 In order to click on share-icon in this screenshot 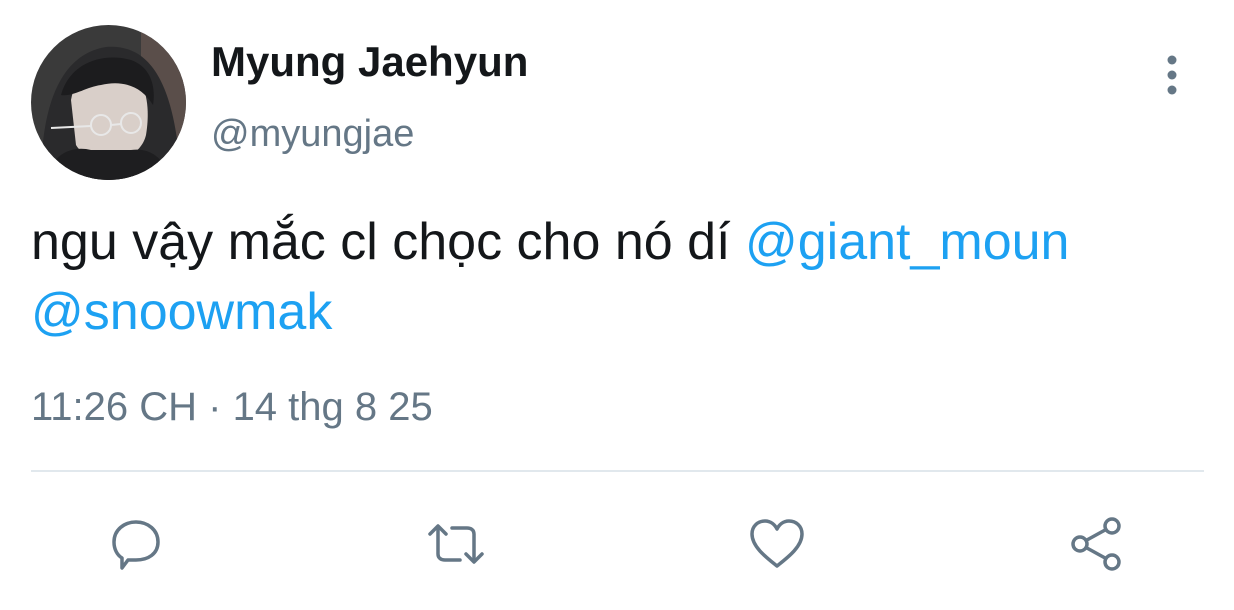, I will do `click(1096, 544)`.